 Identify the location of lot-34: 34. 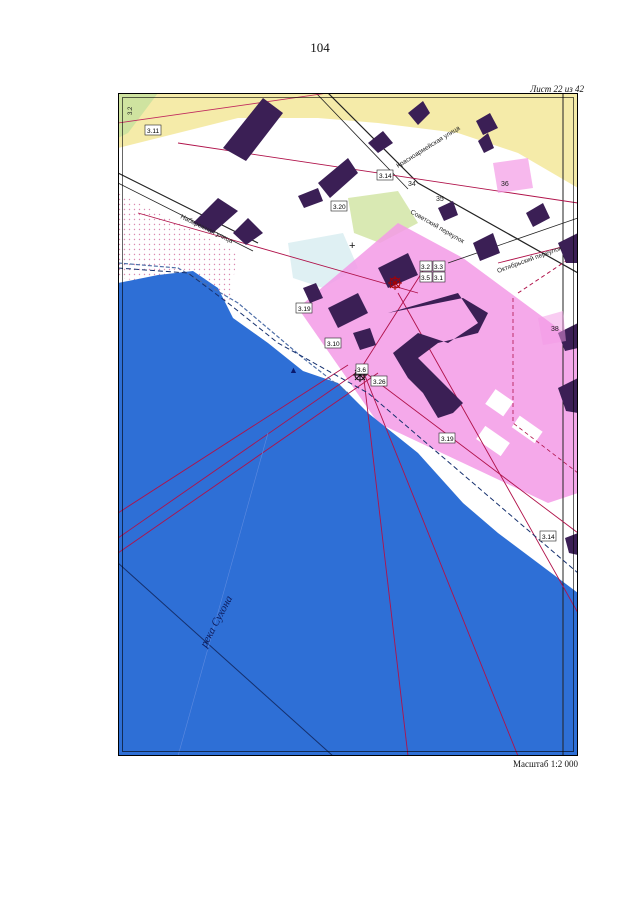
(412, 184).